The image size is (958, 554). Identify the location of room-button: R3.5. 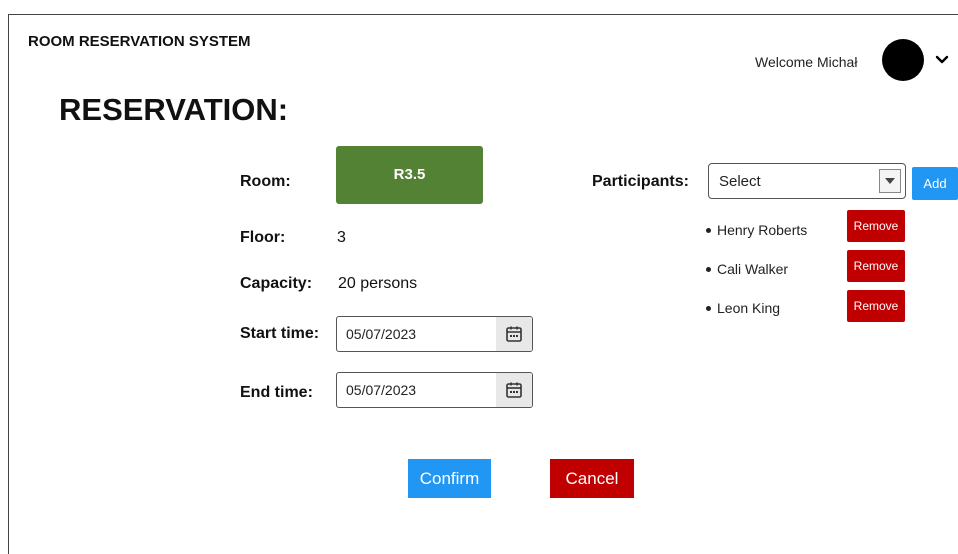
(409, 175).